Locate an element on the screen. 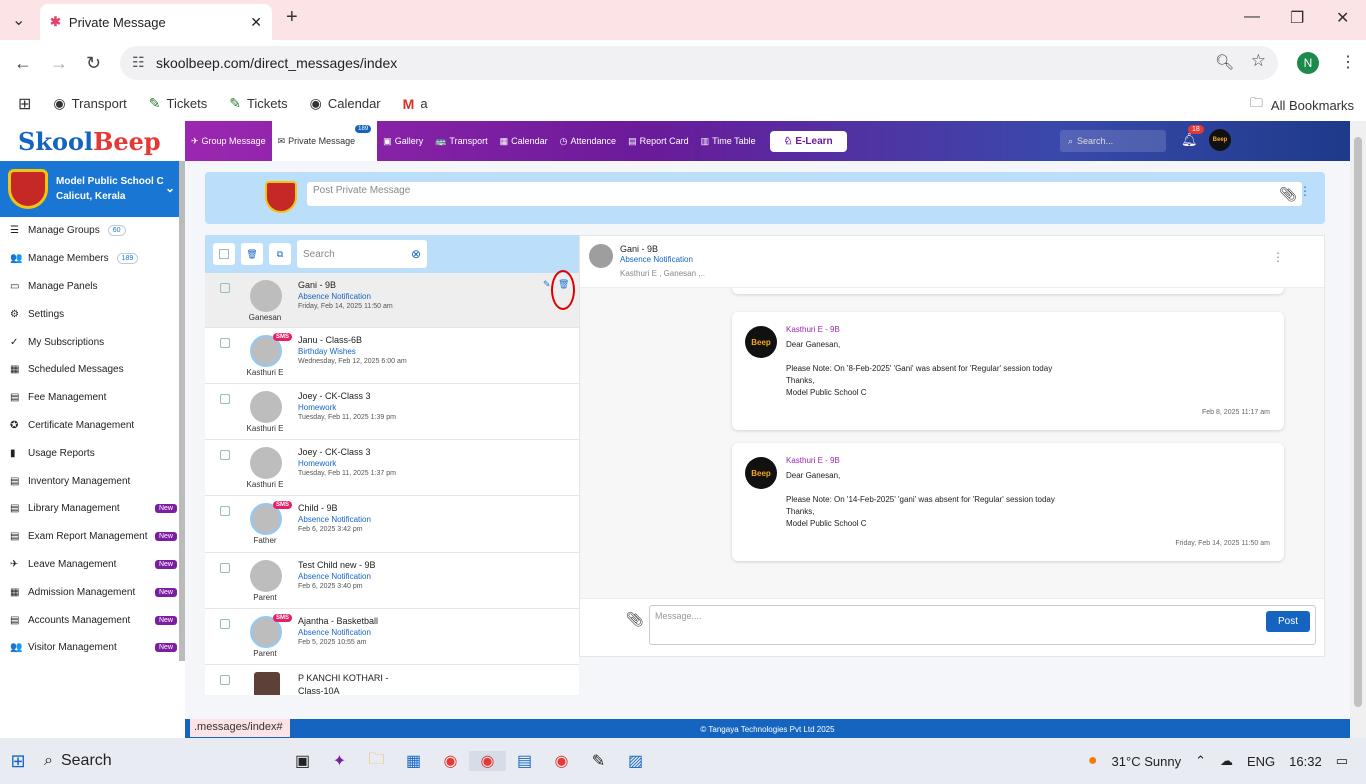 Image resolution: width=1366 pixels, height=784 pixels. window-close-icon: ✕ is located at coordinates (1342, 18).